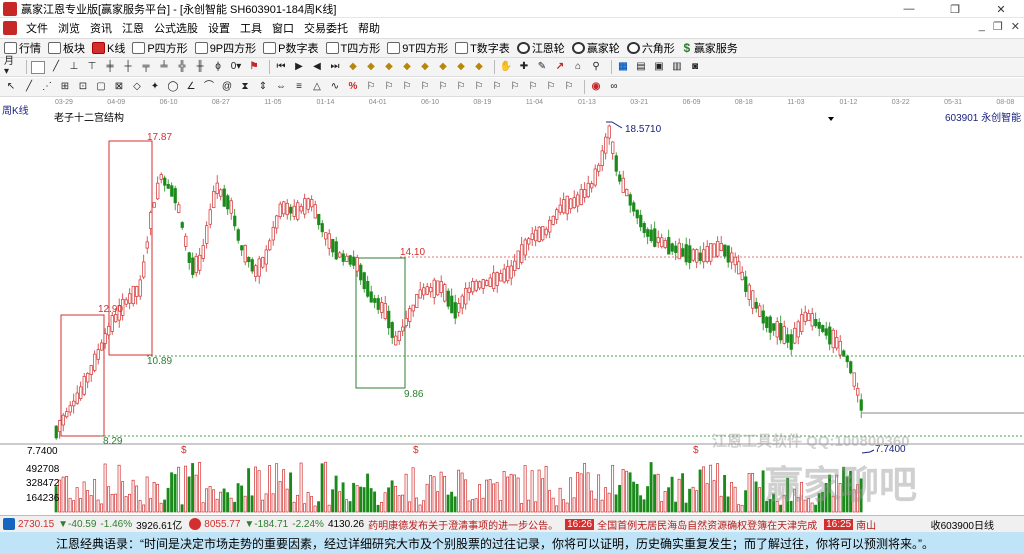 This screenshot has width=1024, height=554. I want to click on menu-window: 窗口, so click(283, 28).